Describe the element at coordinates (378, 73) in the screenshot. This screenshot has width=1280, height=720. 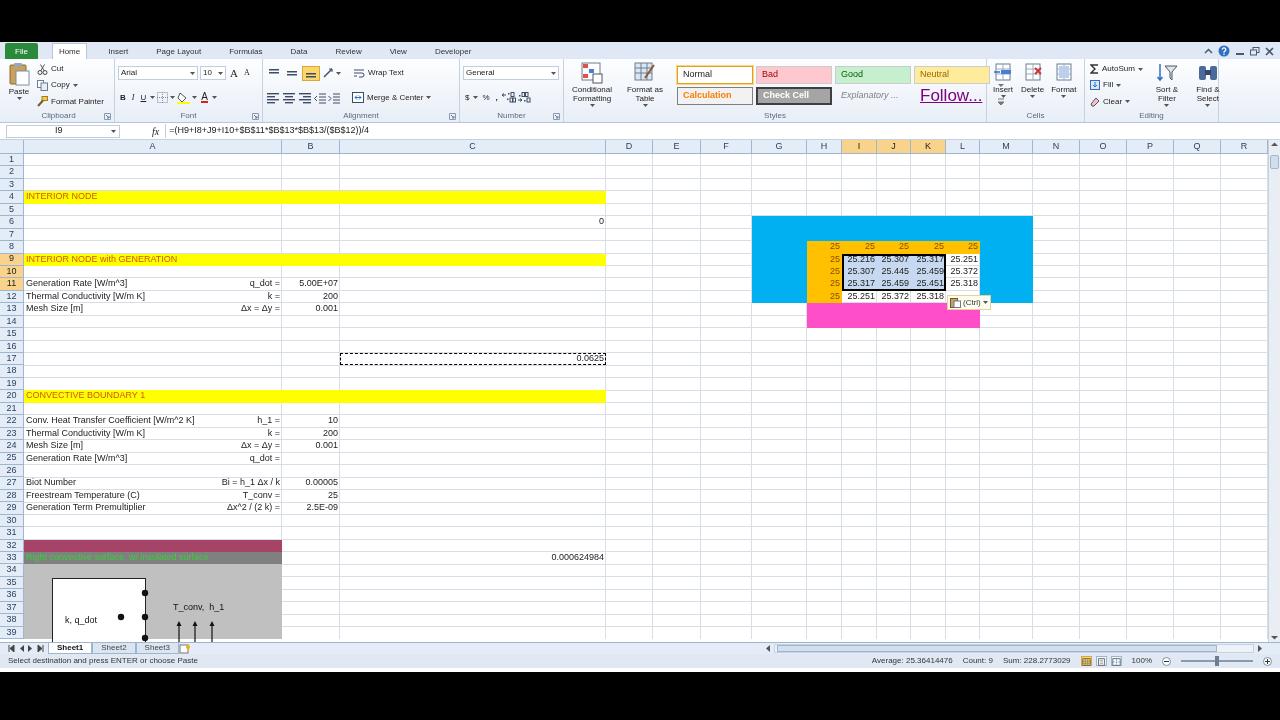
I see `wrap-text-button: Wrap Text` at that location.